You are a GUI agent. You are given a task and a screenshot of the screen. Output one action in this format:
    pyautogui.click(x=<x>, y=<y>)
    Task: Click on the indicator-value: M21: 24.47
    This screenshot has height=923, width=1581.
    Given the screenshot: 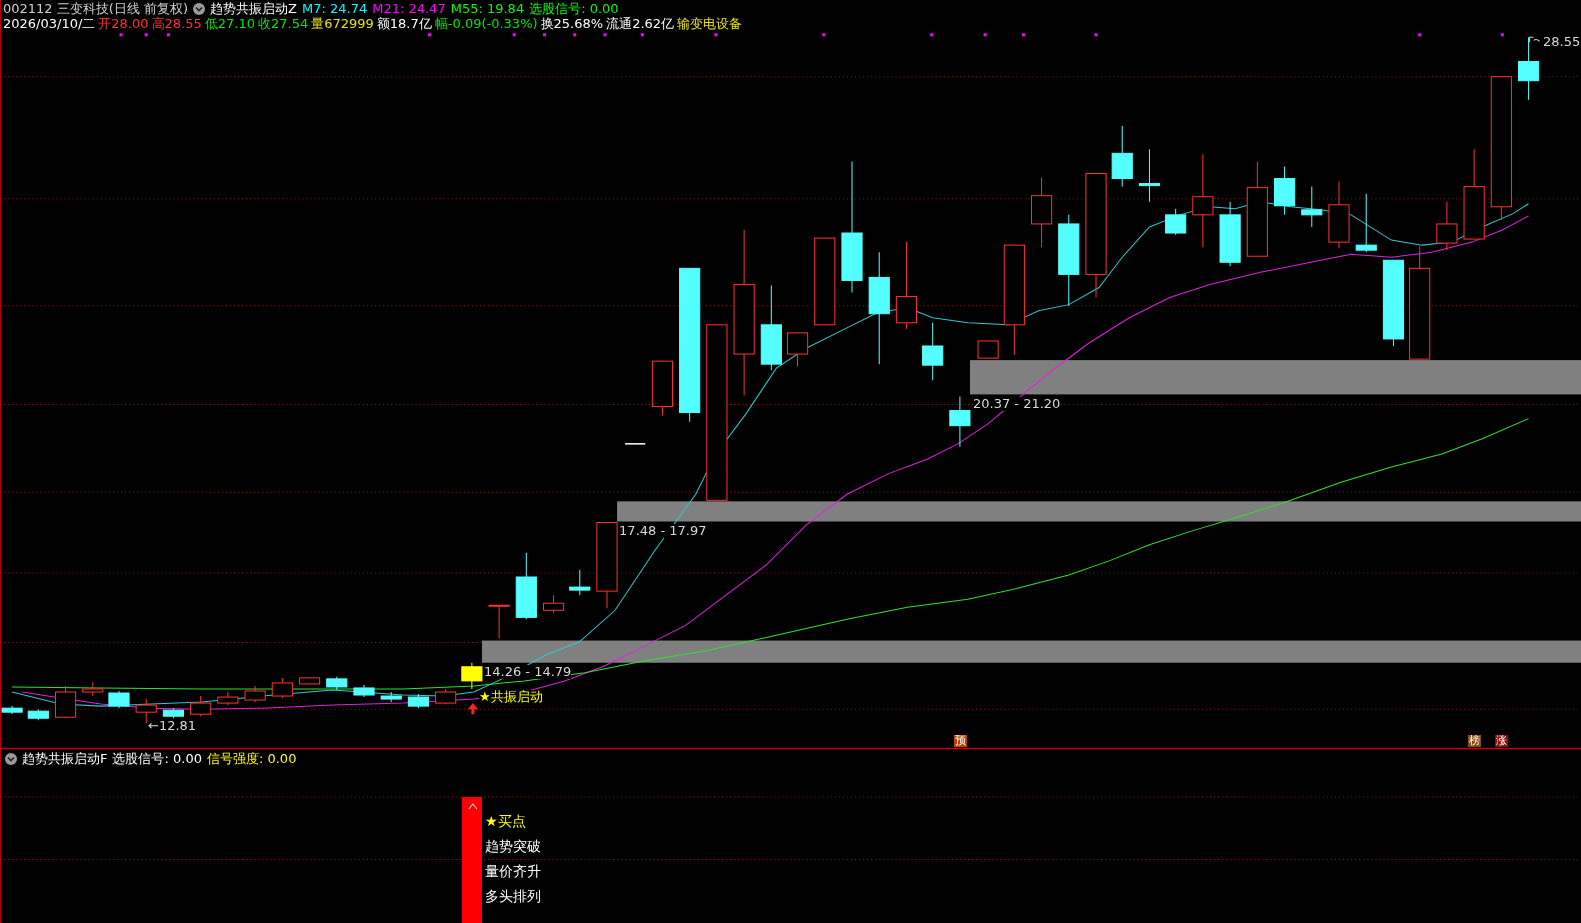 What is the action you would take?
    pyautogui.click(x=409, y=9)
    